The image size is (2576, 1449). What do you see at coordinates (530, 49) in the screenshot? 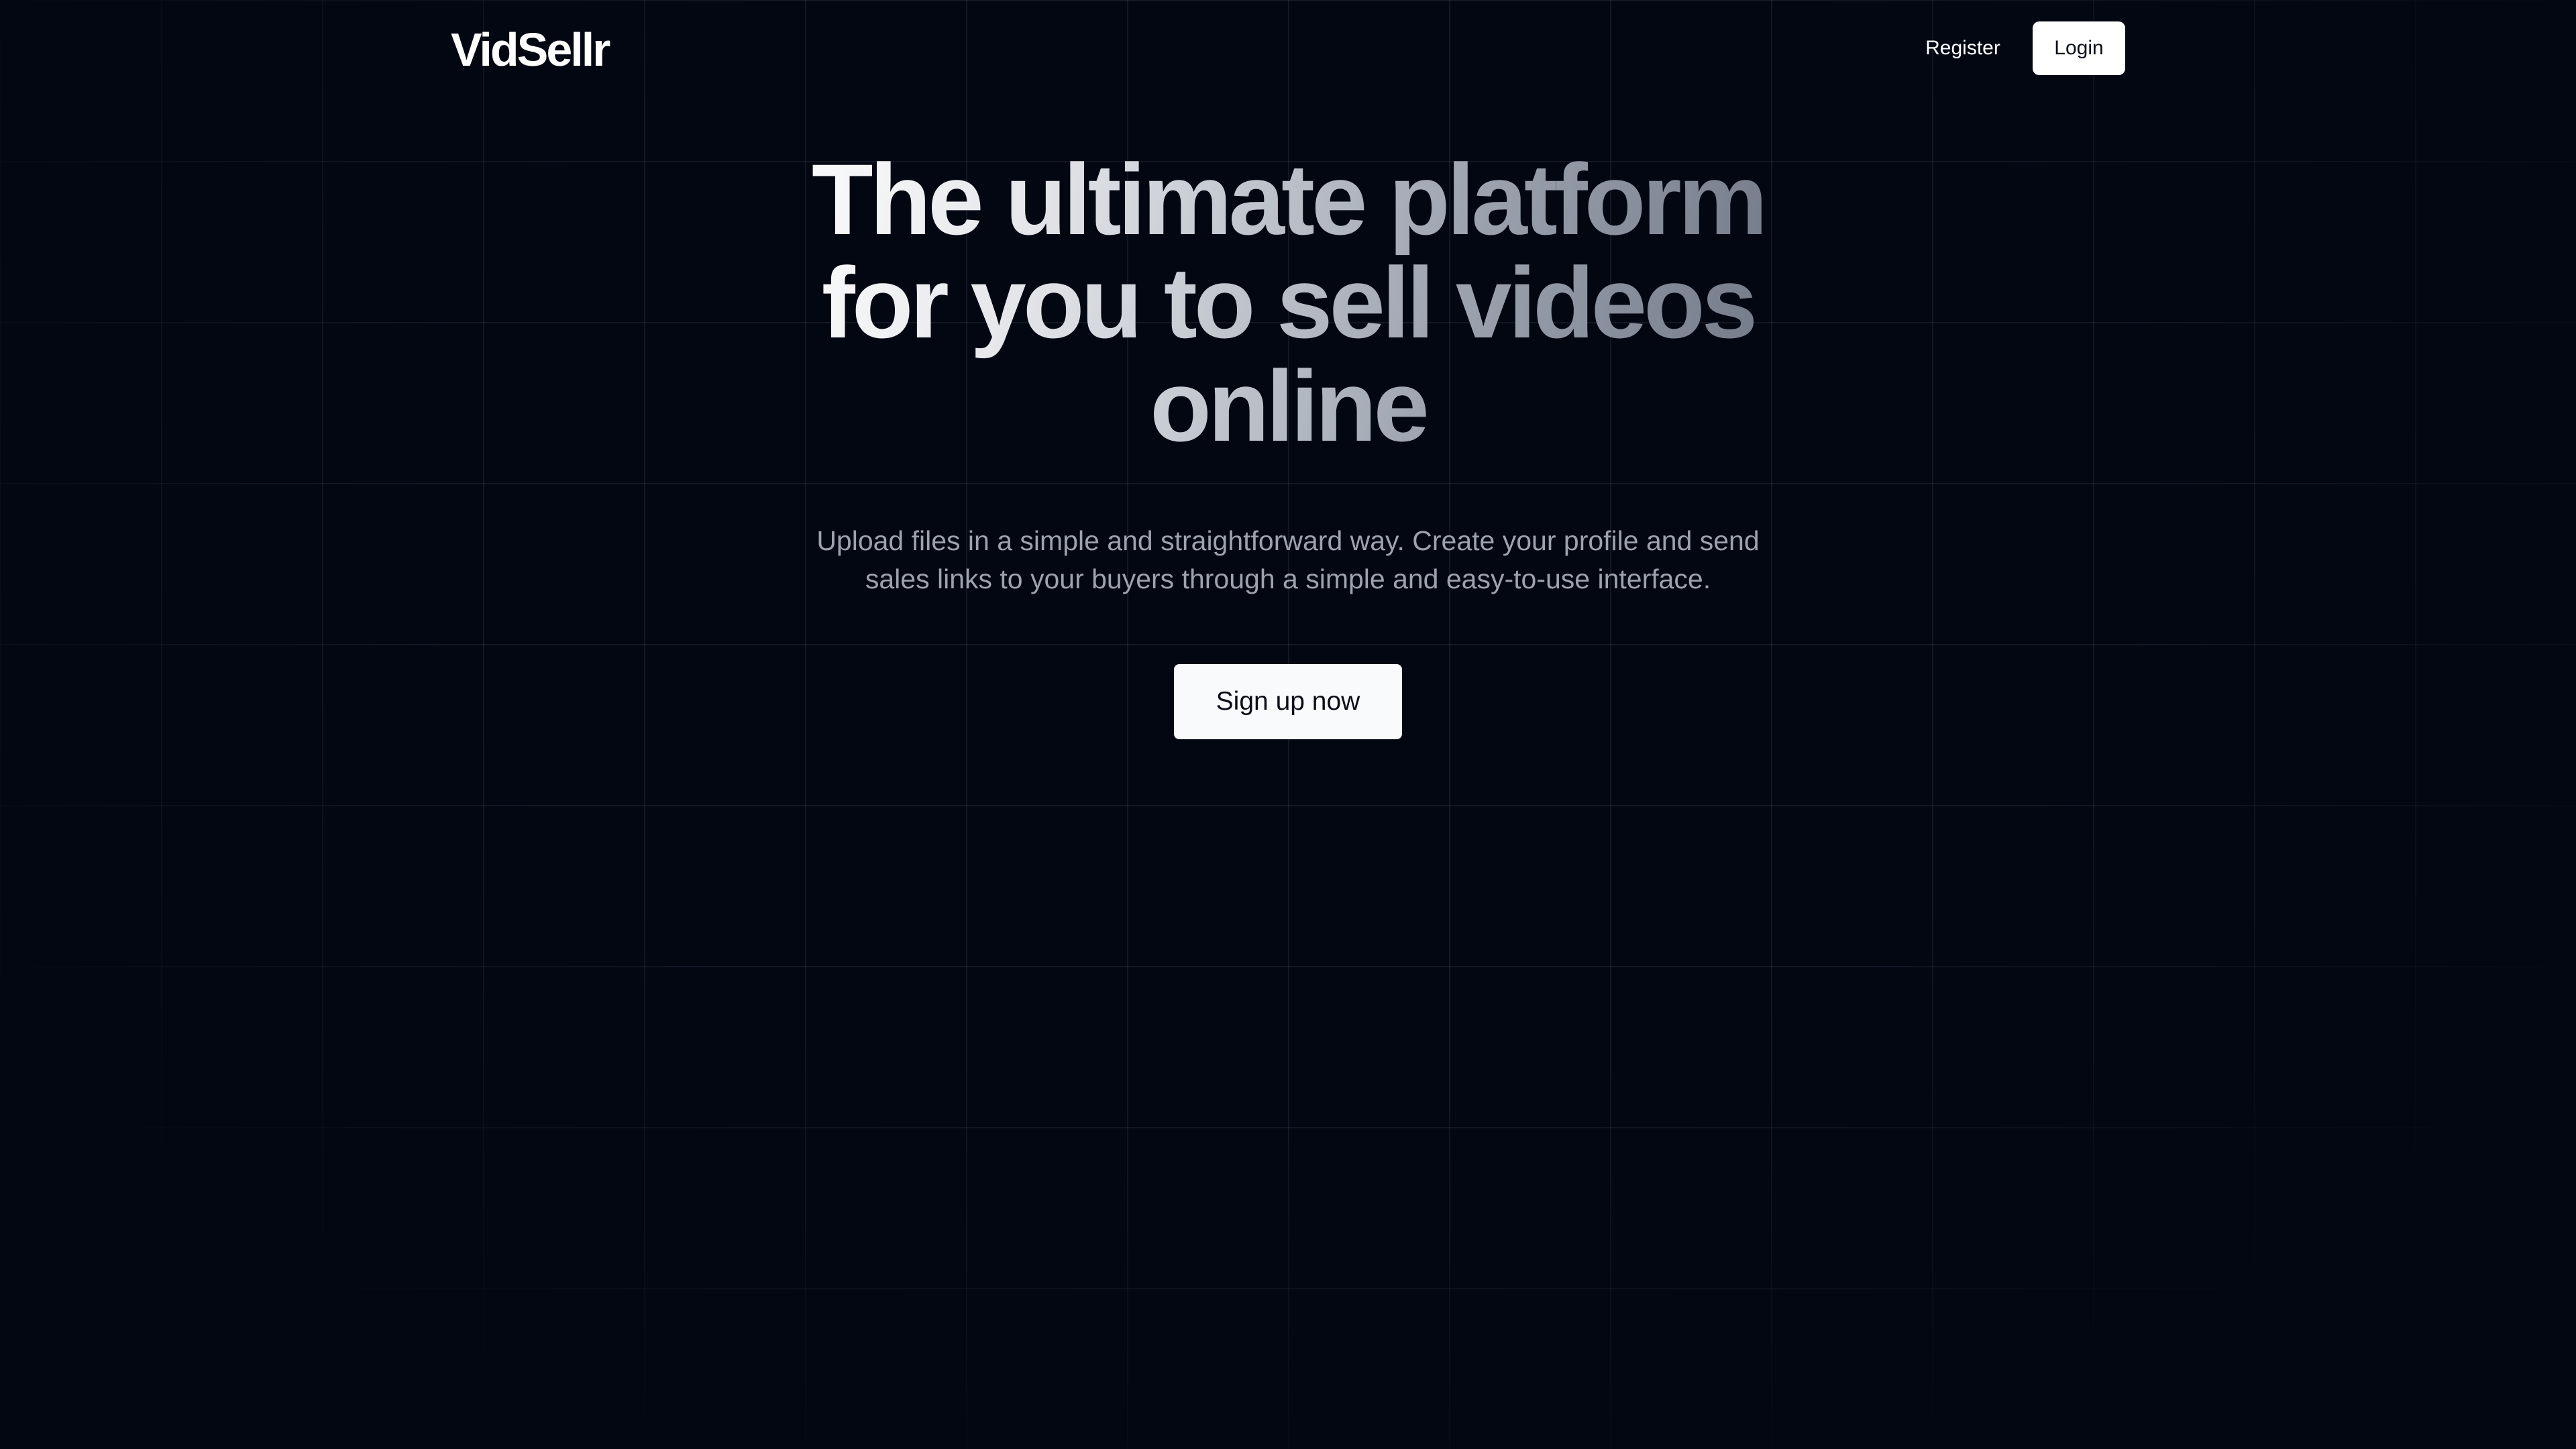
I see `logo: VidSellr` at bounding box center [530, 49].